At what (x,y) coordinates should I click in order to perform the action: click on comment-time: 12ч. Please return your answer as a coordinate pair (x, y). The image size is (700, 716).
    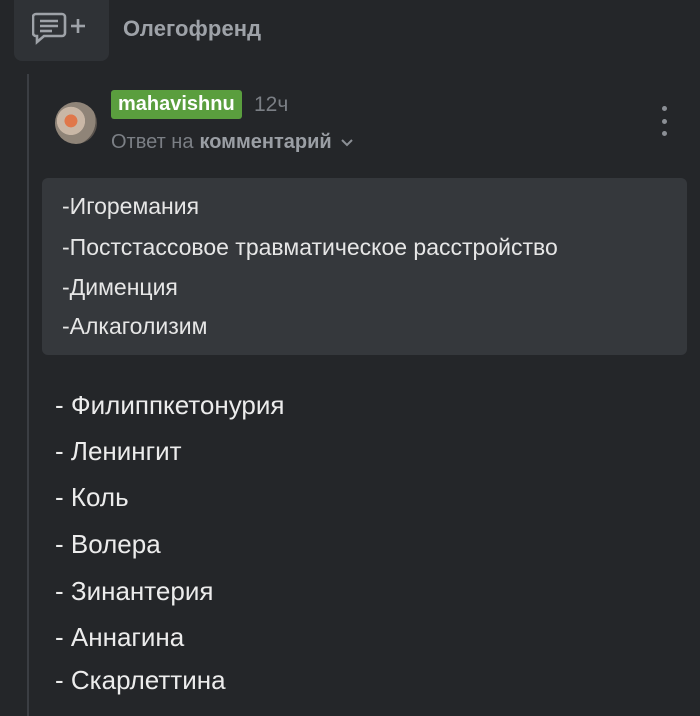
    Looking at the image, I should click on (271, 104).